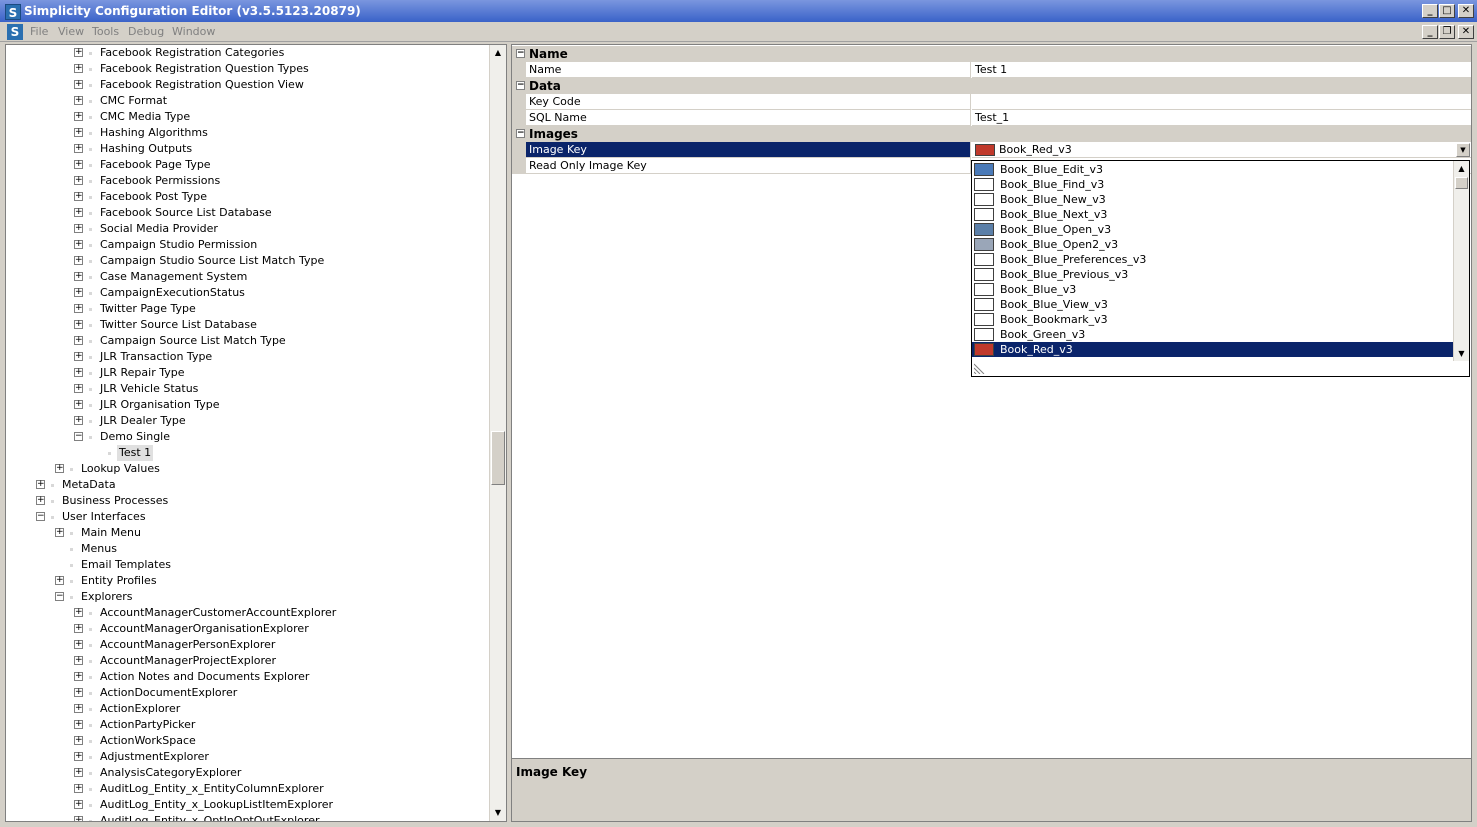 The image size is (1477, 827). What do you see at coordinates (248, 661) in the screenshot?
I see `tree-item: + AccountManagerProjectExplorer` at bounding box center [248, 661].